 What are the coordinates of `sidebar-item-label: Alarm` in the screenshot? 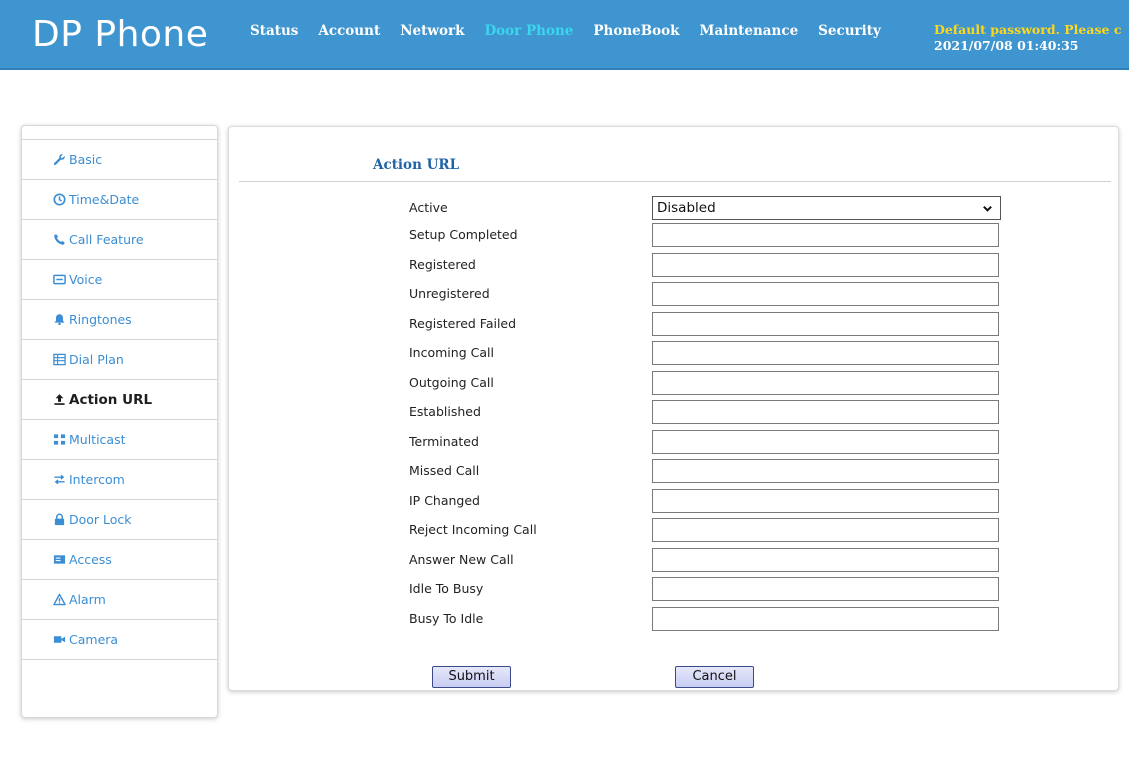 It's located at (87, 599).